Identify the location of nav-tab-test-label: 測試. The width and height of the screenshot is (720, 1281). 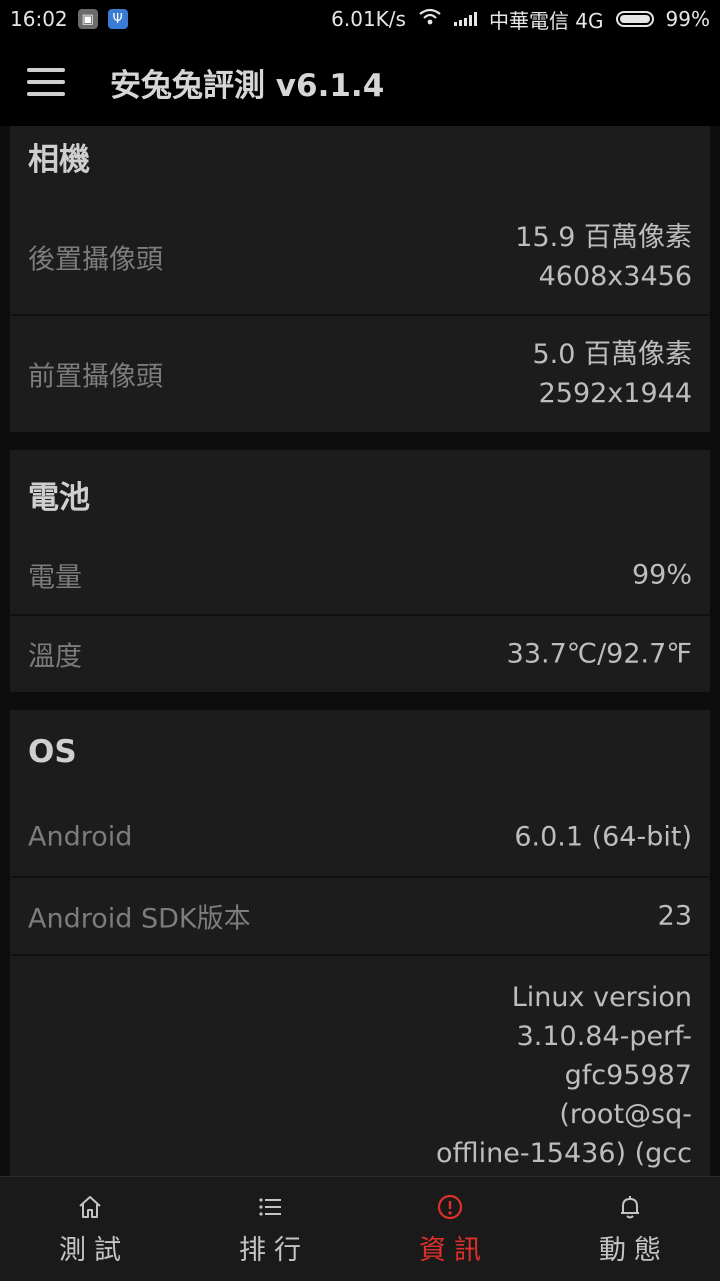
(94, 1250).